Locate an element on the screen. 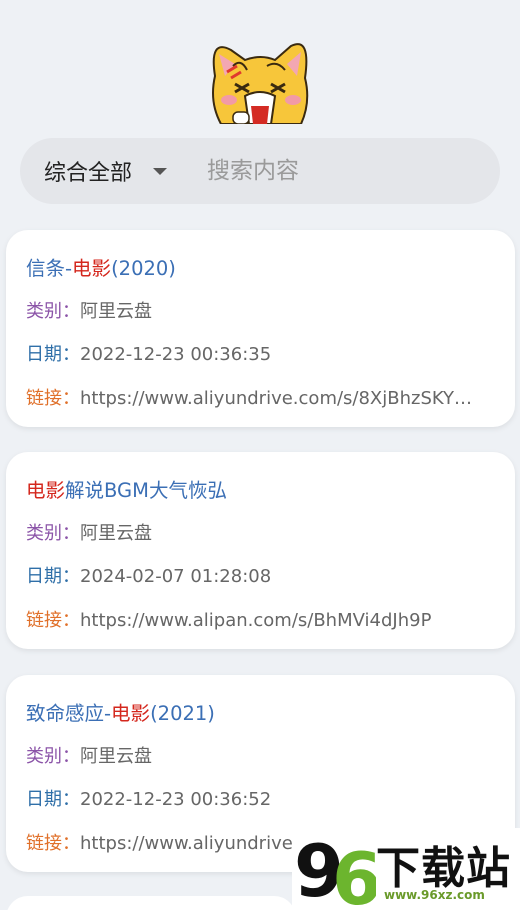  result-title: 电影解说BGM大气恢弘 is located at coordinates (126, 488).